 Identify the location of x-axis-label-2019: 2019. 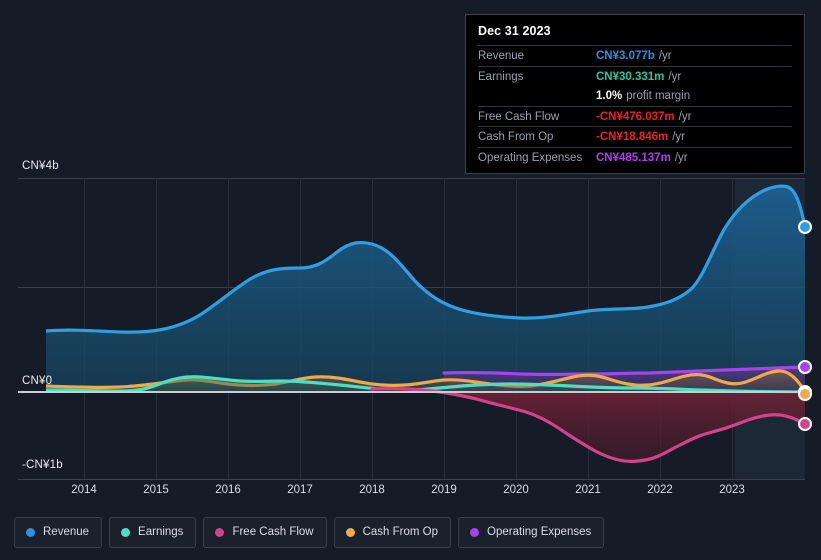
(444, 490).